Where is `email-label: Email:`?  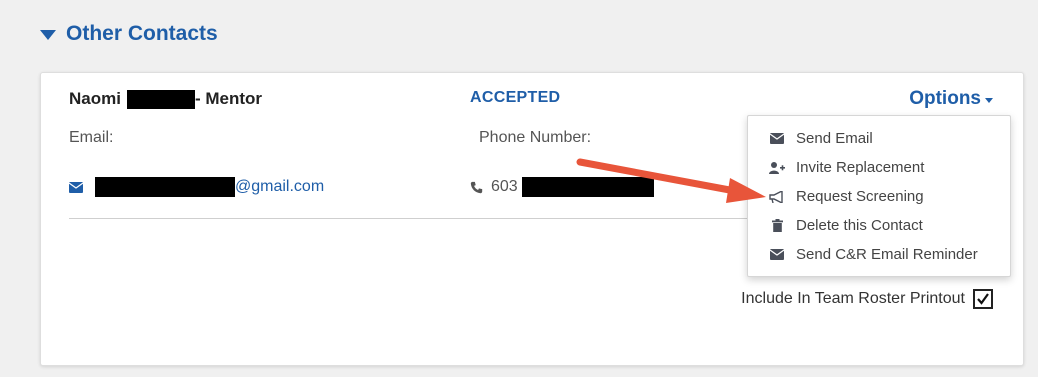
email-label: Email: is located at coordinates (91, 137).